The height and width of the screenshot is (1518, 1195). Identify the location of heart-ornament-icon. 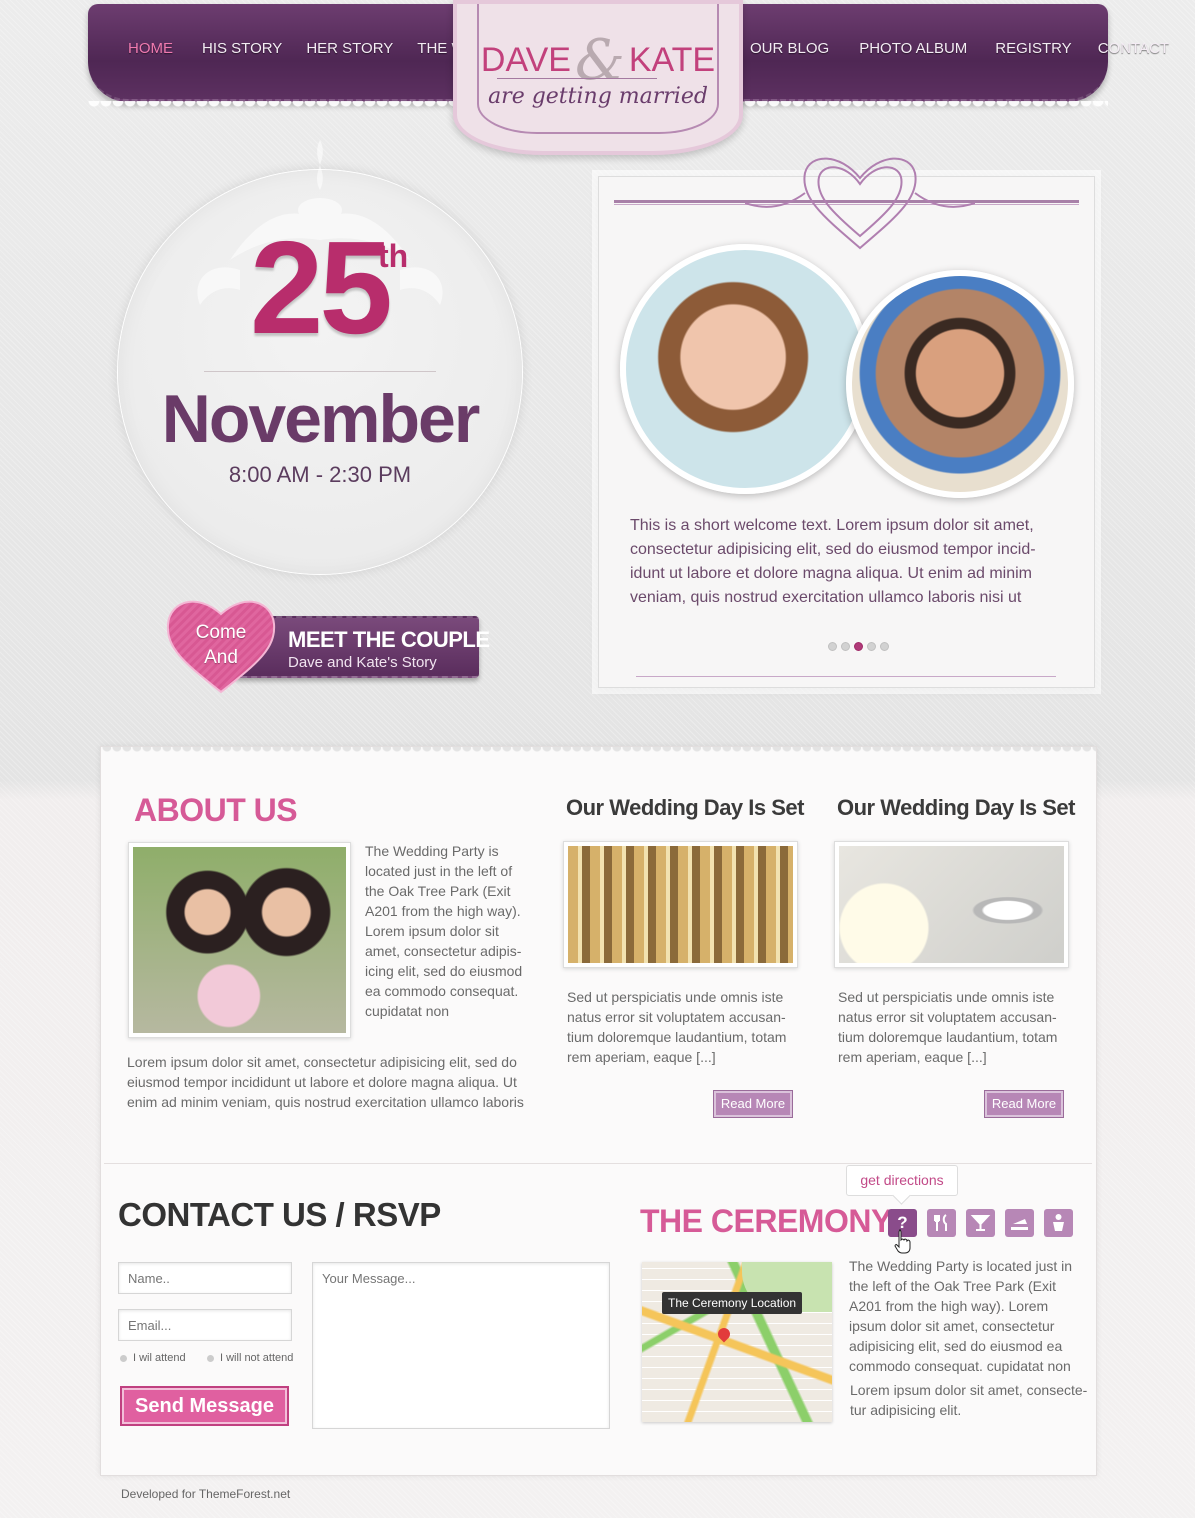
(860, 203).